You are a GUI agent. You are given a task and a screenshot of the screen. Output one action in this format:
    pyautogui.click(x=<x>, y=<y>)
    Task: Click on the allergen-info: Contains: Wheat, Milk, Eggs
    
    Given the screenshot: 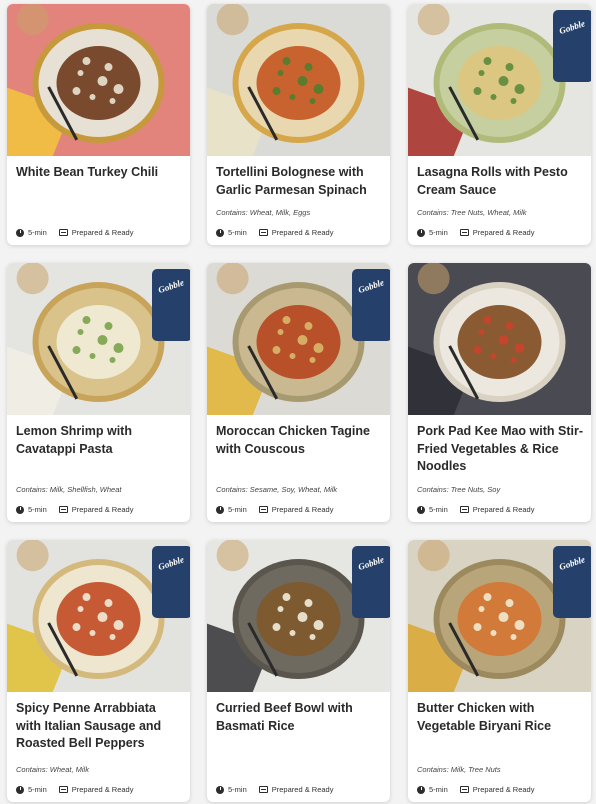 What is the action you would take?
    pyautogui.click(x=263, y=212)
    